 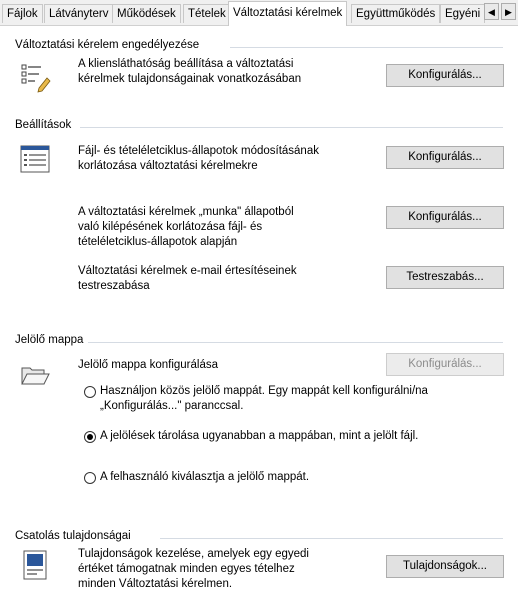 I want to click on tab-collaboration: Együttműködés, so click(x=396, y=13).